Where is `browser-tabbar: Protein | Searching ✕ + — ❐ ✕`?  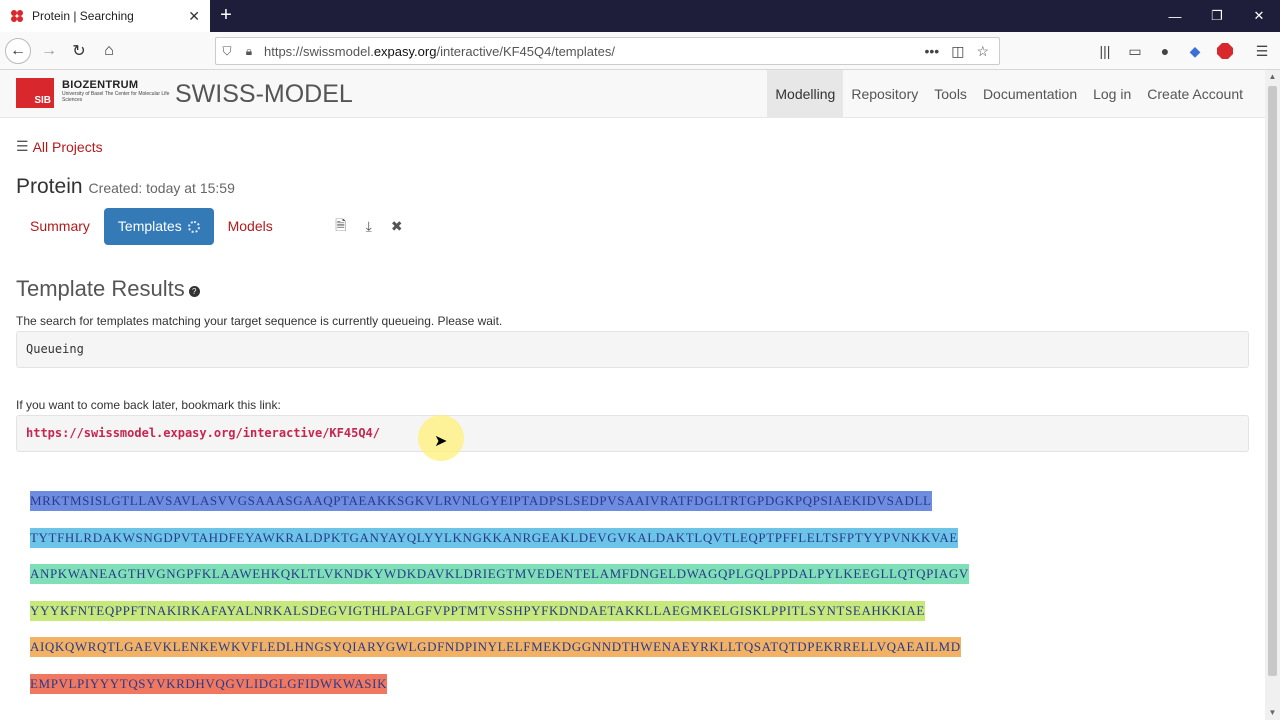
browser-tabbar: Protein | Searching ✕ + — ❐ ✕ is located at coordinates (640, 16).